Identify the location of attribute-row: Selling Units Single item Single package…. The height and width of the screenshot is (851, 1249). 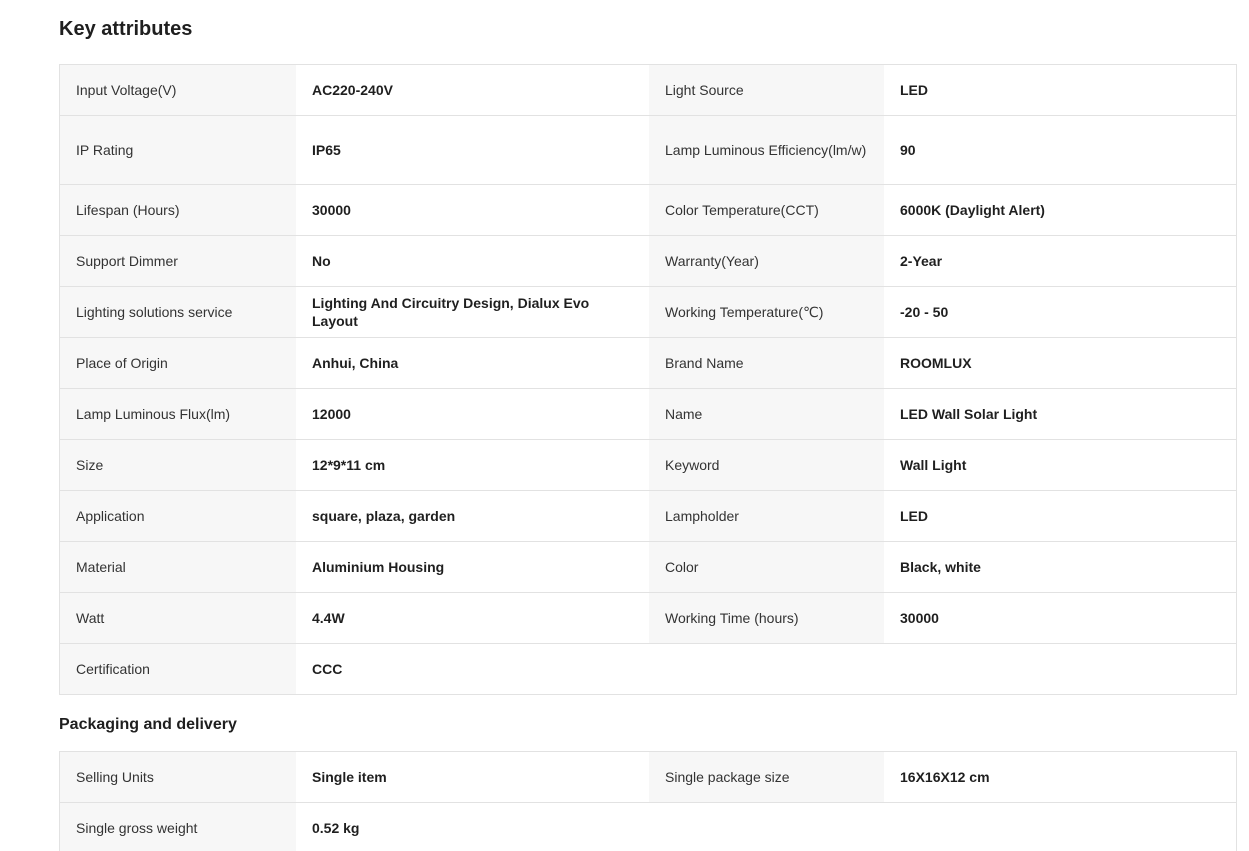
(648, 777).